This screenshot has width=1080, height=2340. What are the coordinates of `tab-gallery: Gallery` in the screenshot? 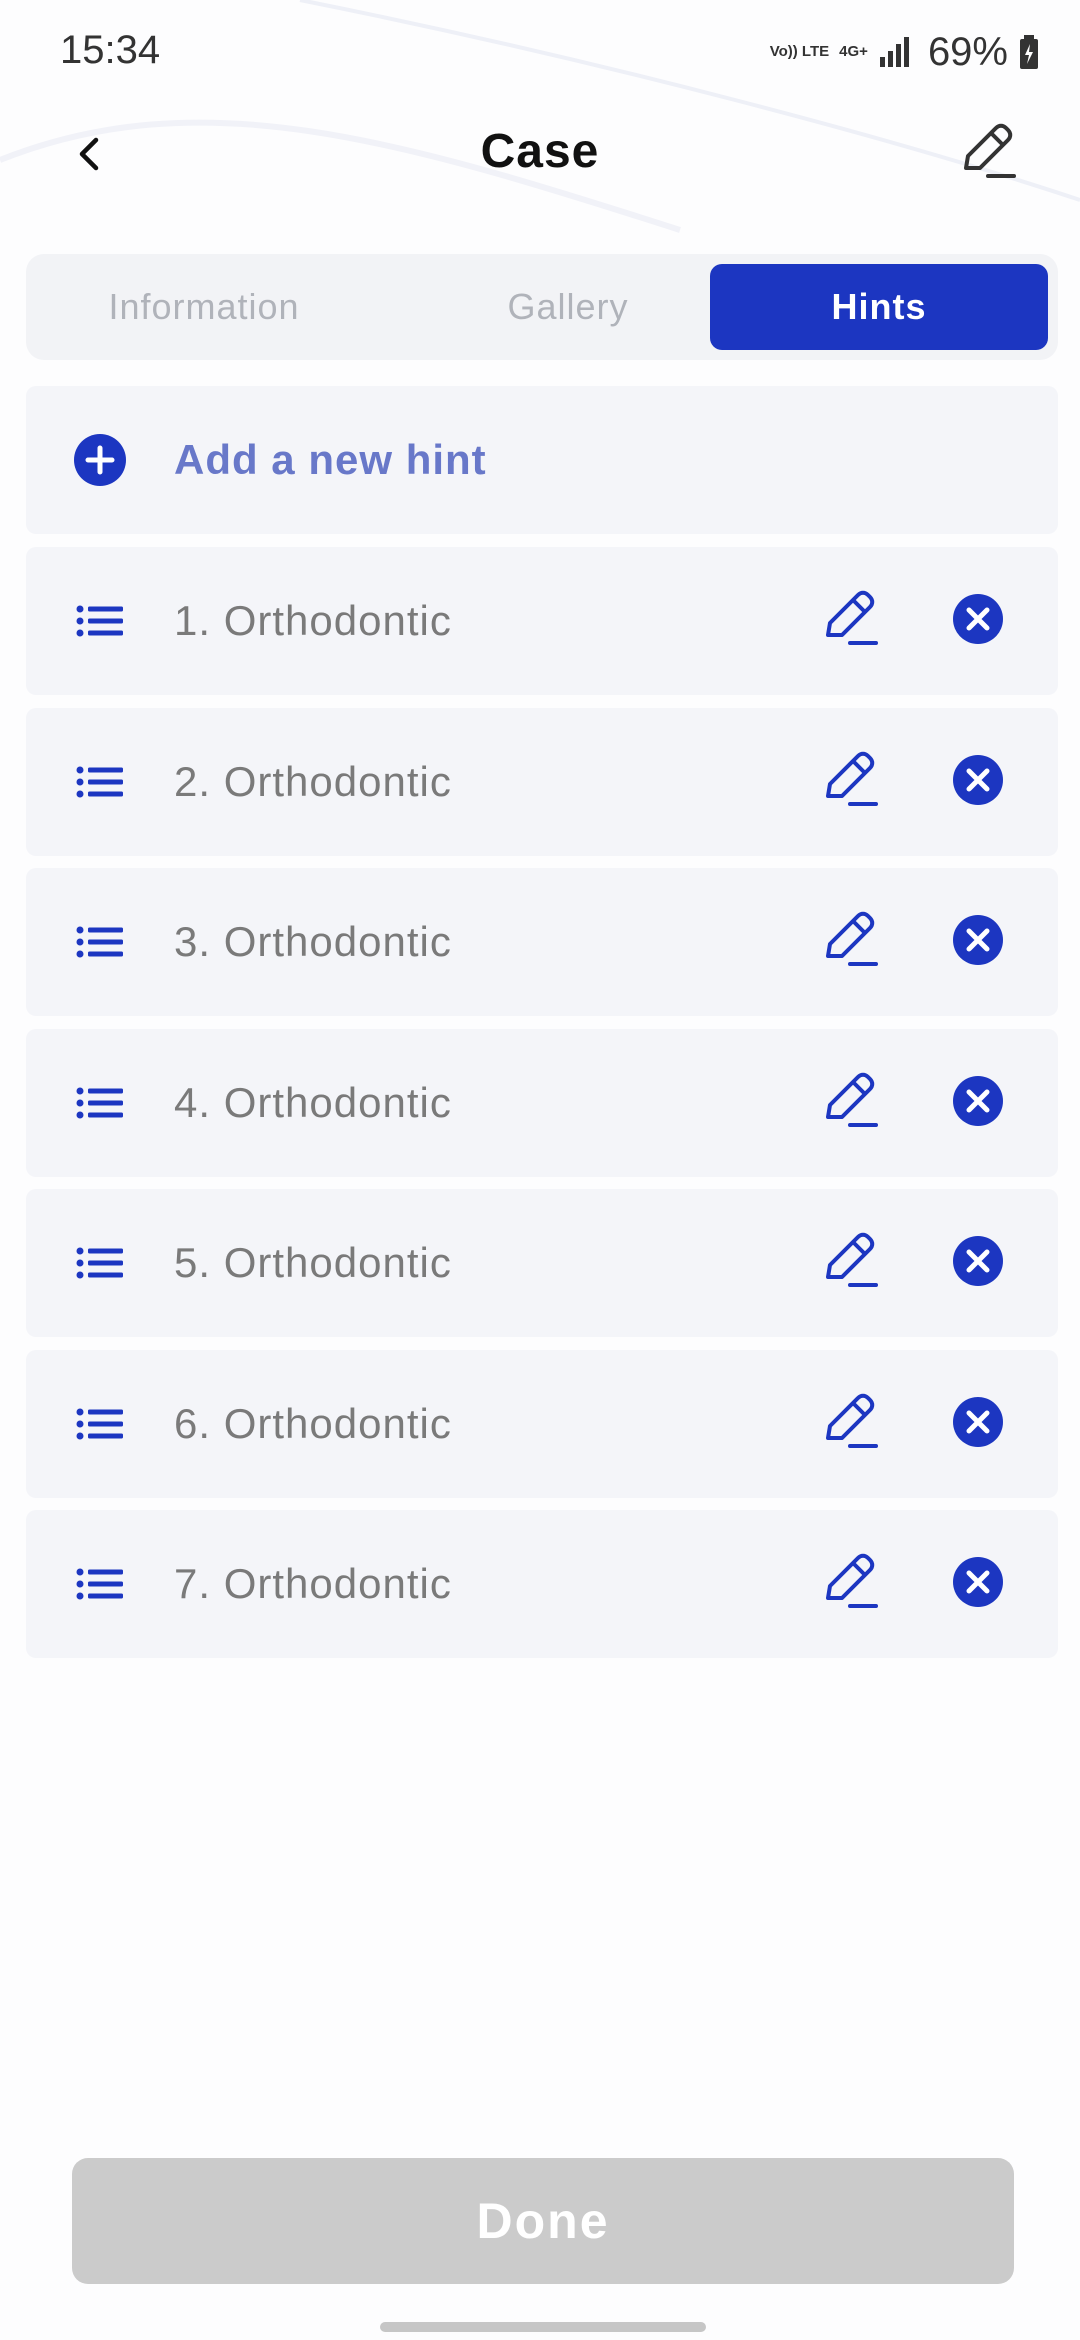 It's located at (568, 307).